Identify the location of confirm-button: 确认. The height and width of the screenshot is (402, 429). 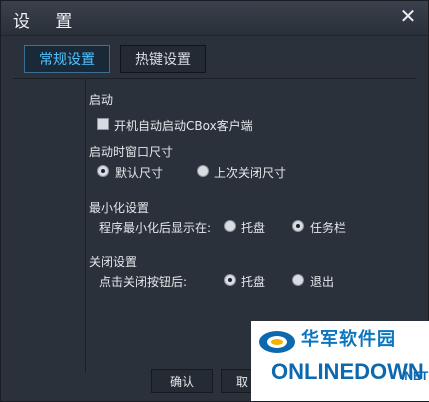
(182, 381).